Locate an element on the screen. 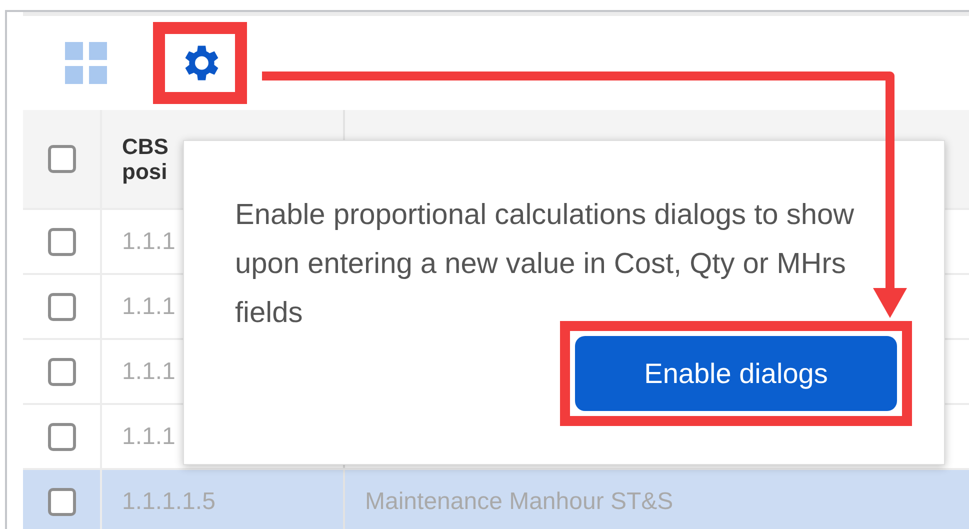 The width and height of the screenshot is (969, 529). grid-view-icon is located at coordinates (86, 63).